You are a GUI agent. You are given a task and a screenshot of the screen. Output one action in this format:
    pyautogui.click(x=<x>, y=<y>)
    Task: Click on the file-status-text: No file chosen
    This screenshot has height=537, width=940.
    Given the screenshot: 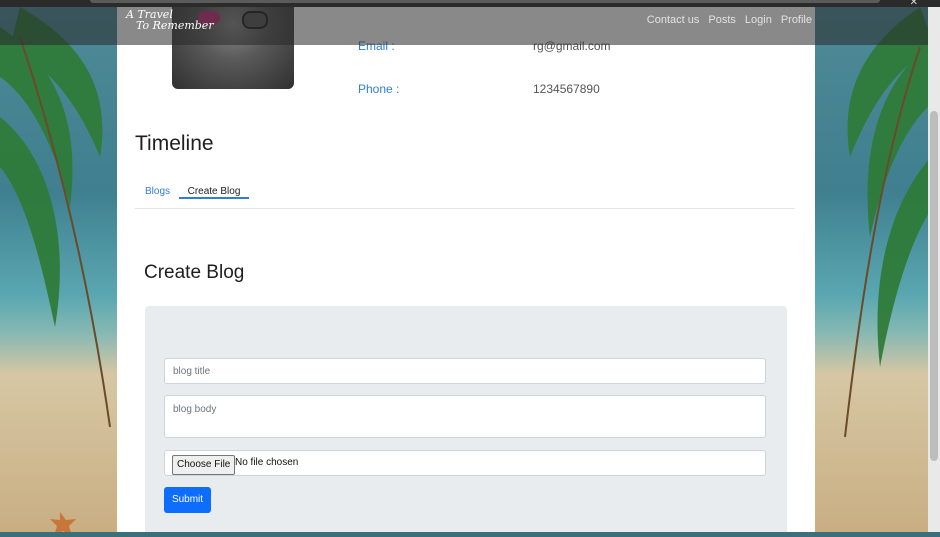 What is the action you would take?
    pyautogui.click(x=267, y=462)
    